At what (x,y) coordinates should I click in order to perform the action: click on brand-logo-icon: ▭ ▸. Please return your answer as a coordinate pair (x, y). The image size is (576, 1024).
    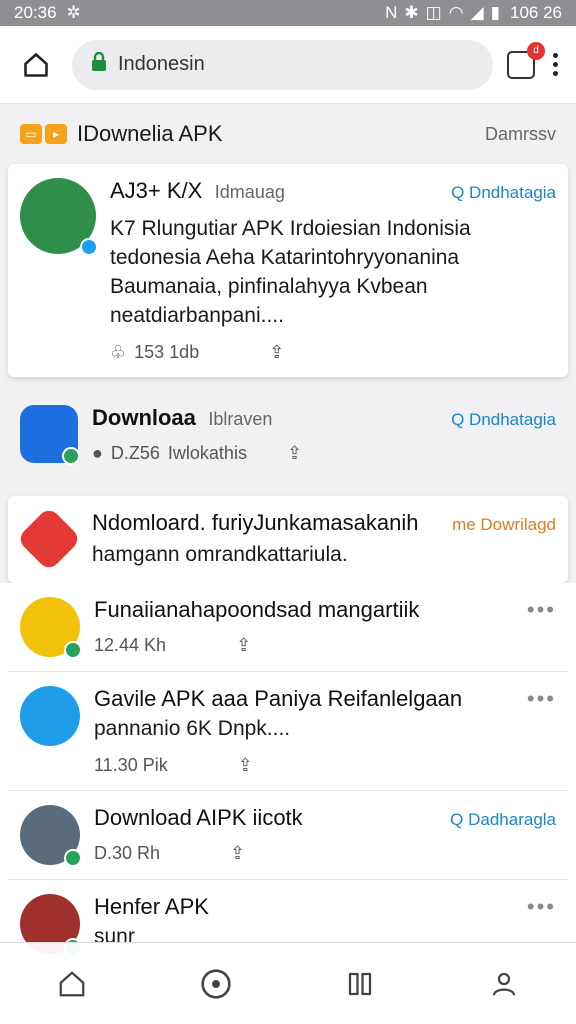
    Looking at the image, I should click on (43, 134).